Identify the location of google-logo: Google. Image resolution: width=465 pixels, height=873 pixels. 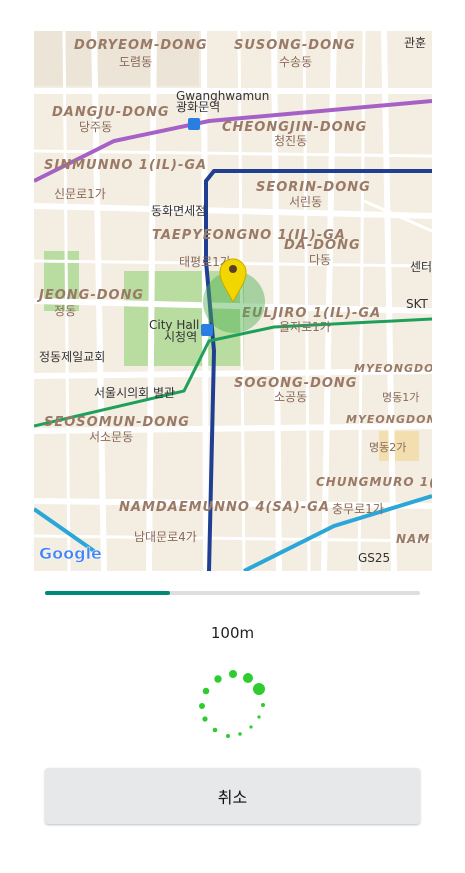
(70, 553).